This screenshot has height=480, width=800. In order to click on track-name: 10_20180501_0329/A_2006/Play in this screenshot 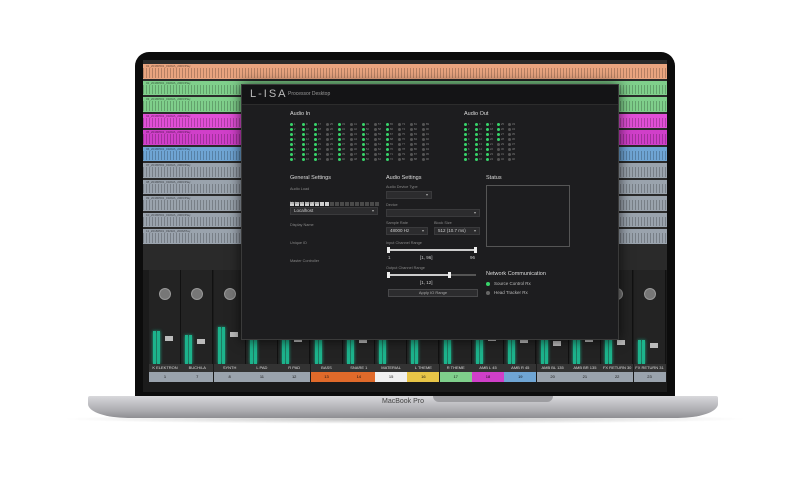, I will do `click(168, 214)`.